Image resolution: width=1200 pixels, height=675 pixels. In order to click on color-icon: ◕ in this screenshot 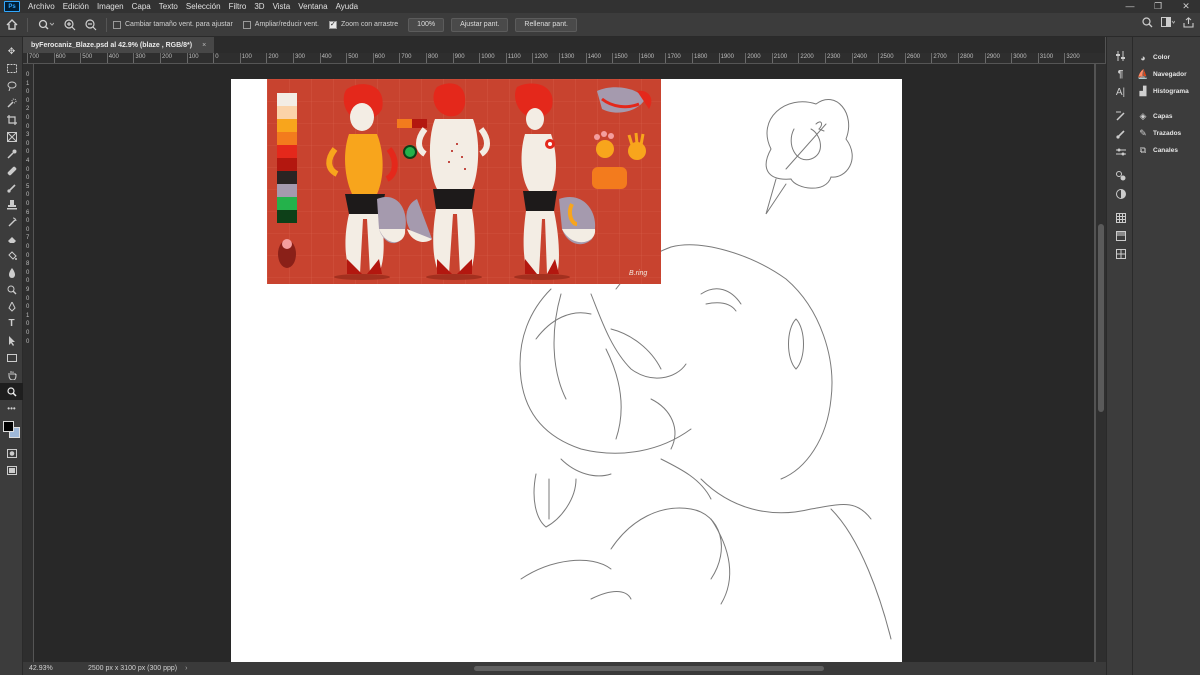, I will do `click(1143, 57)`.